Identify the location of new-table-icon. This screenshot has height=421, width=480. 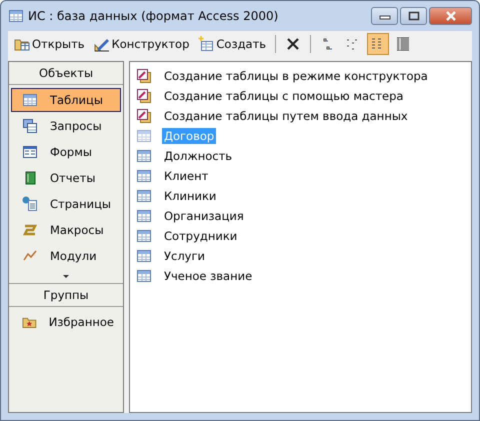
(206, 44).